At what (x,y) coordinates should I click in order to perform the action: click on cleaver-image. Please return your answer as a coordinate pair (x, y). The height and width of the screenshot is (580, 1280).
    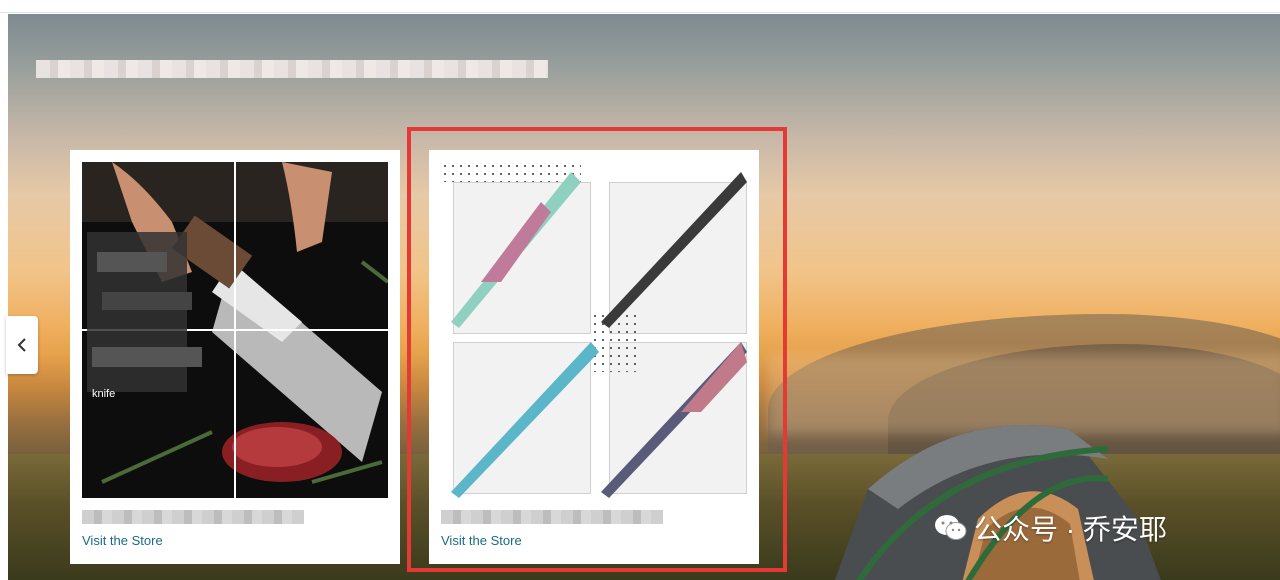
    Looking at the image, I should click on (235, 330).